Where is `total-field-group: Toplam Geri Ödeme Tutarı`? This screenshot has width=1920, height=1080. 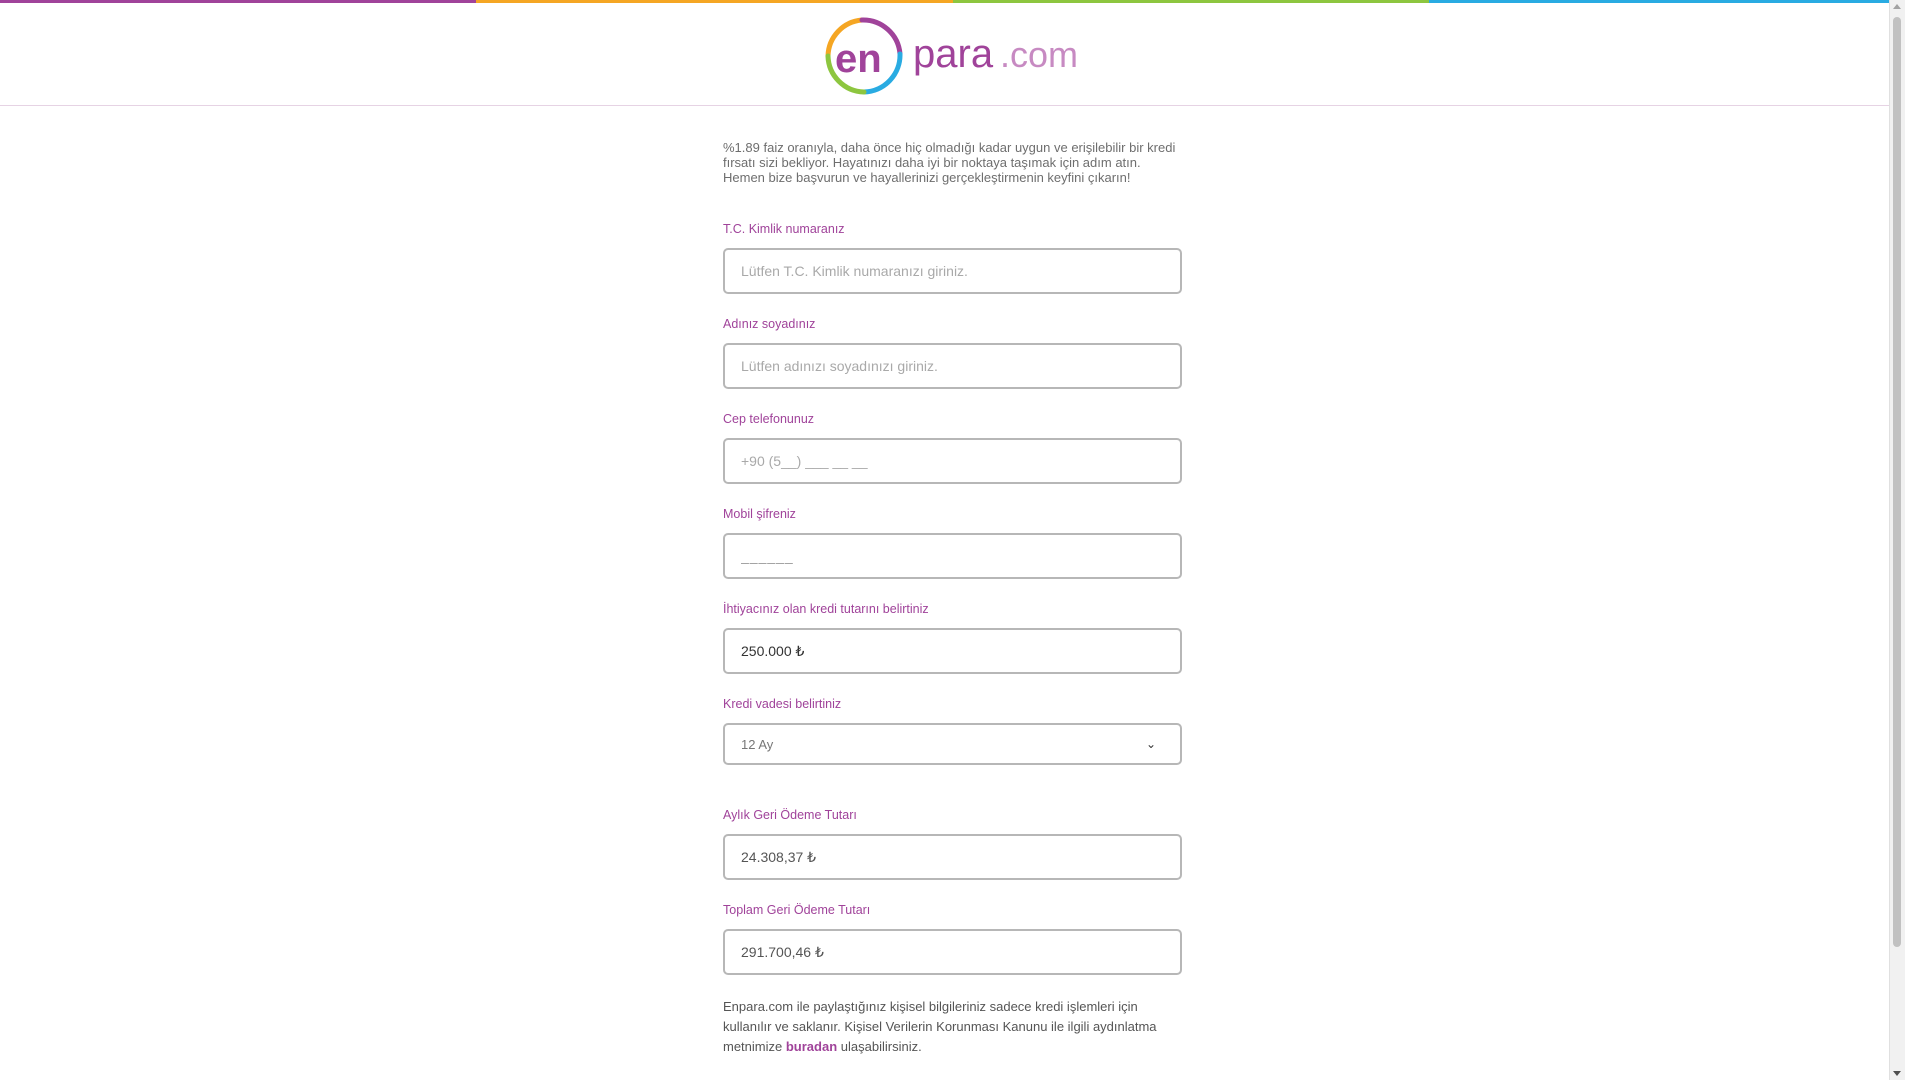 total-field-group: Toplam Geri Ödeme Tutarı is located at coordinates (952, 938).